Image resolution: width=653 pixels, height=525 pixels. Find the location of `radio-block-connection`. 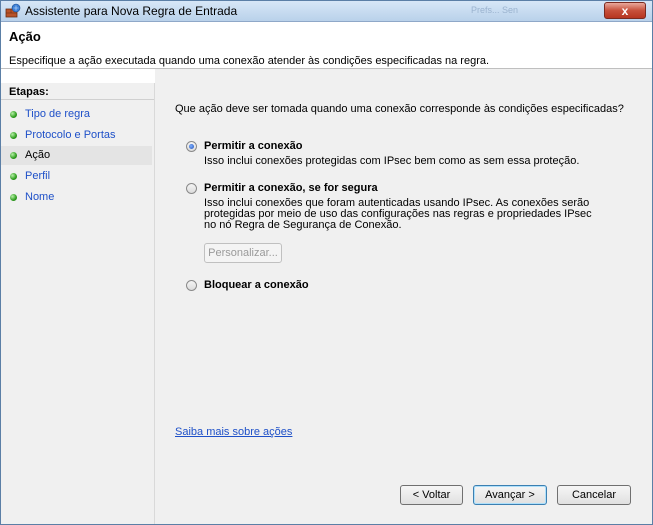

radio-block-connection is located at coordinates (191, 285).